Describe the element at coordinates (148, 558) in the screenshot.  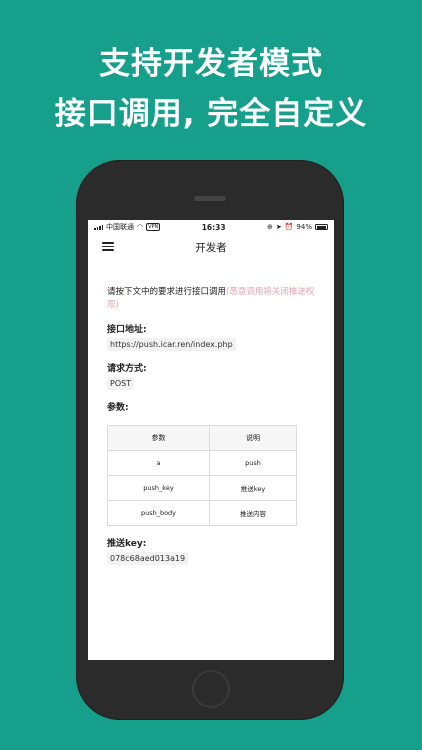
I see `push-key-value: 078c68aed013a19` at that location.